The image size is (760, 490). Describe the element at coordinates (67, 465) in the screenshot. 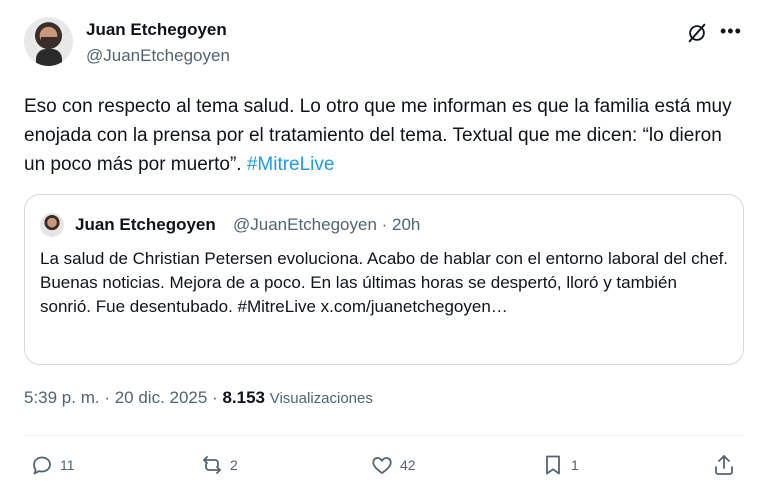

I see `reply-count: 11` at that location.